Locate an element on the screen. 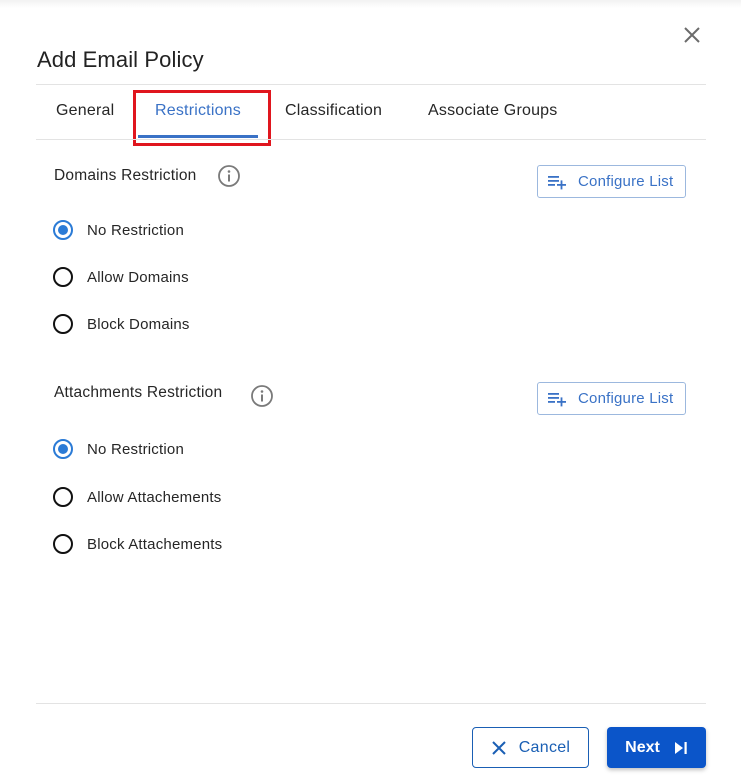 This screenshot has width=741, height=777. tab-label: Restrictions is located at coordinates (198, 110).